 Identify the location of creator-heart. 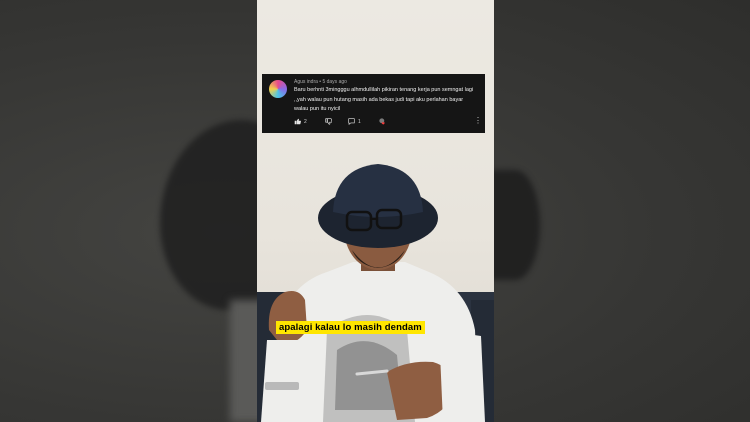
(382, 121).